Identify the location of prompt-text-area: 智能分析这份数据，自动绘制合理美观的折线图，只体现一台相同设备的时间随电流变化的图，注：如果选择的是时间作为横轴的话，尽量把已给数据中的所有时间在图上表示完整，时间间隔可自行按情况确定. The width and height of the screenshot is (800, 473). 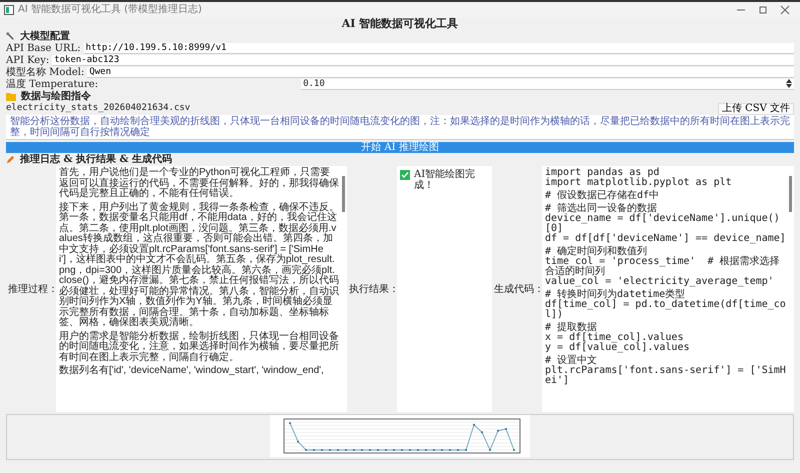
(400, 127).